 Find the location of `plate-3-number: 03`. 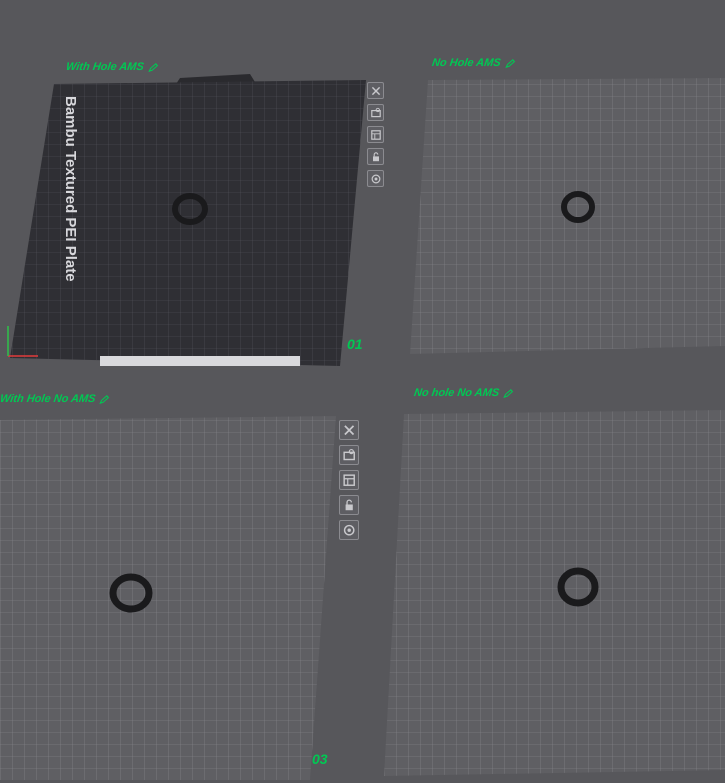

plate-3-number: 03 is located at coordinates (320, 759).